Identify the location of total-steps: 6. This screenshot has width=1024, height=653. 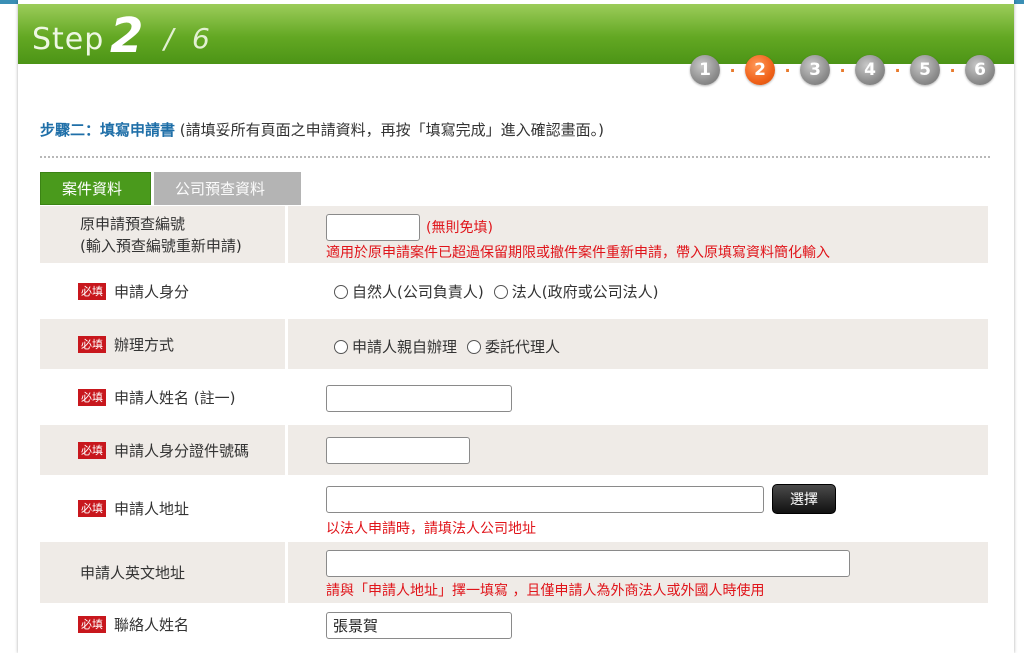
(201, 38).